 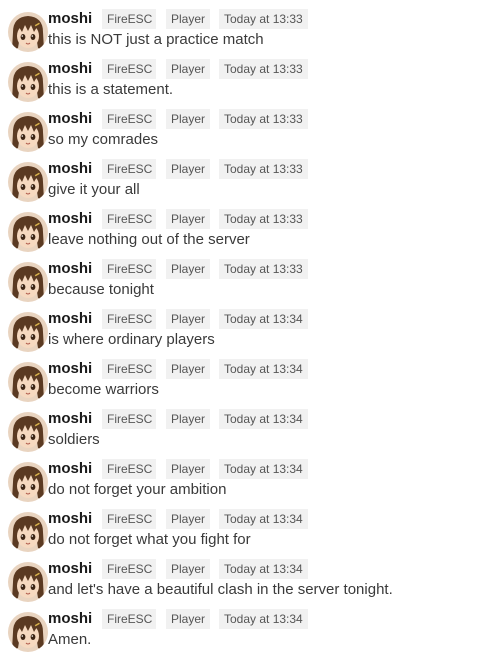 What do you see at coordinates (74, 439) in the screenshot?
I see `message-text: soldiers` at bounding box center [74, 439].